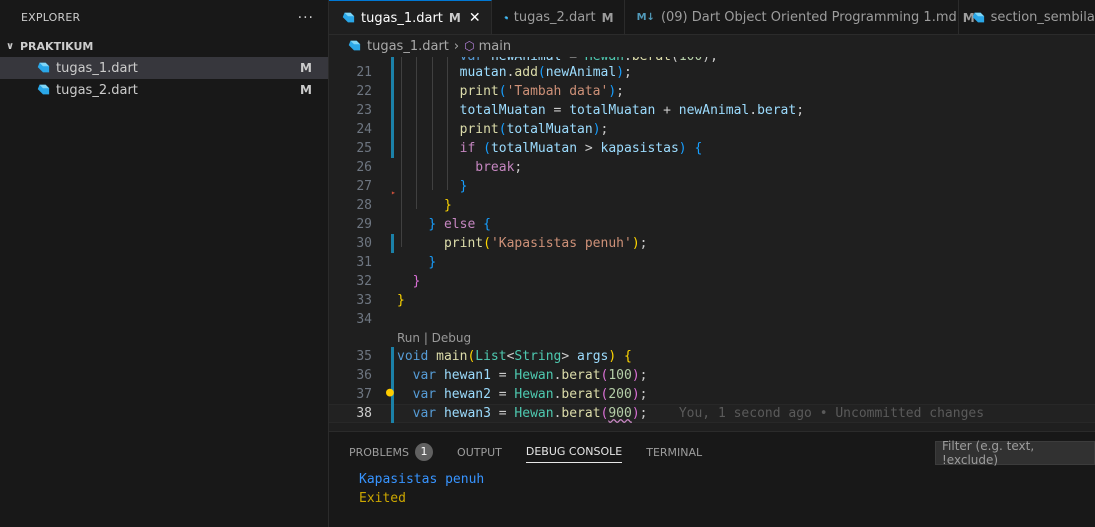 This screenshot has height=527, width=1095. Describe the element at coordinates (402, 18) in the screenshot. I see `tab-label: tugas_1.dart` at that location.